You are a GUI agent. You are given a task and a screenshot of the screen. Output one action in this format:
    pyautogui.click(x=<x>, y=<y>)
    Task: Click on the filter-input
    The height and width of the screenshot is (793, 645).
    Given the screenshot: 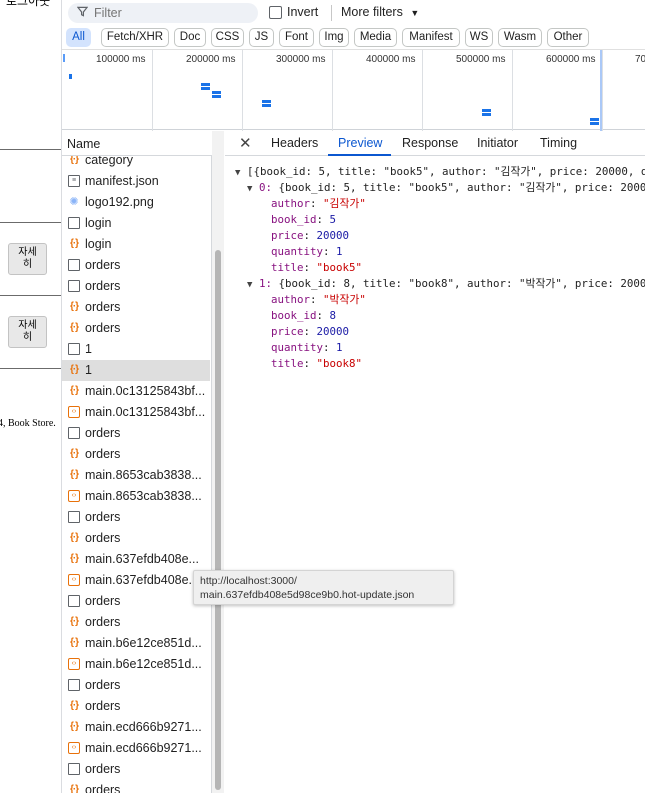 What is the action you would take?
    pyautogui.click(x=169, y=13)
    